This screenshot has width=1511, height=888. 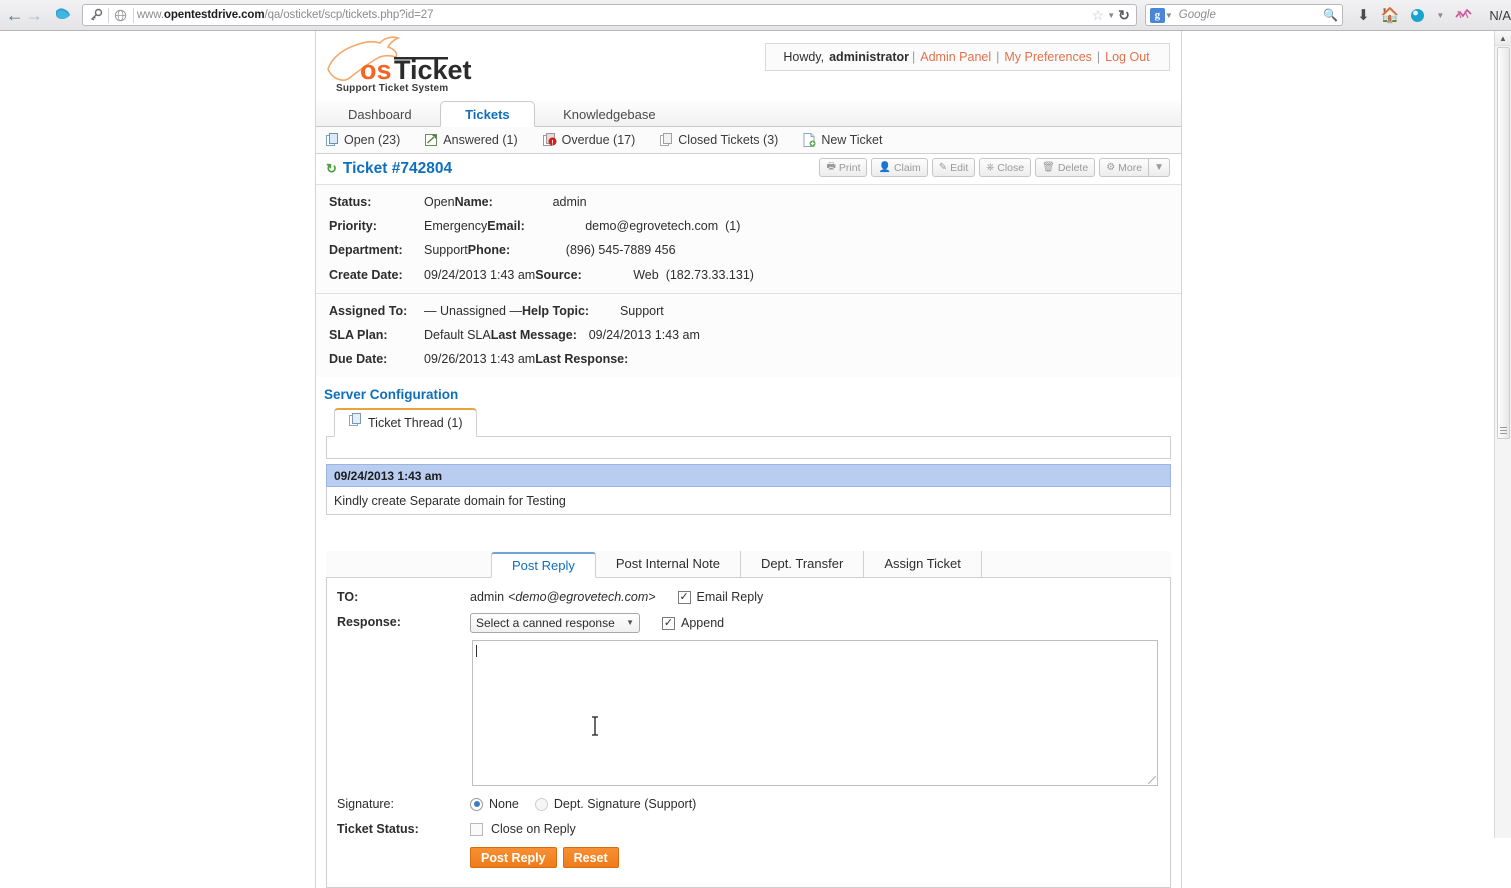 I want to click on response-value: Select a canned response ▼ ✓ Append, so click(x=597, y=623).